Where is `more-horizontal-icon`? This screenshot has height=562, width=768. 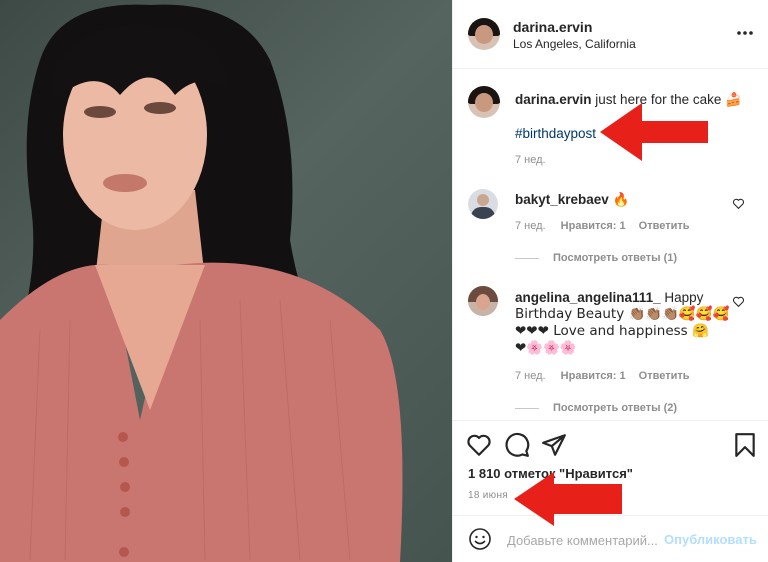
more-horizontal-icon is located at coordinates (745, 33).